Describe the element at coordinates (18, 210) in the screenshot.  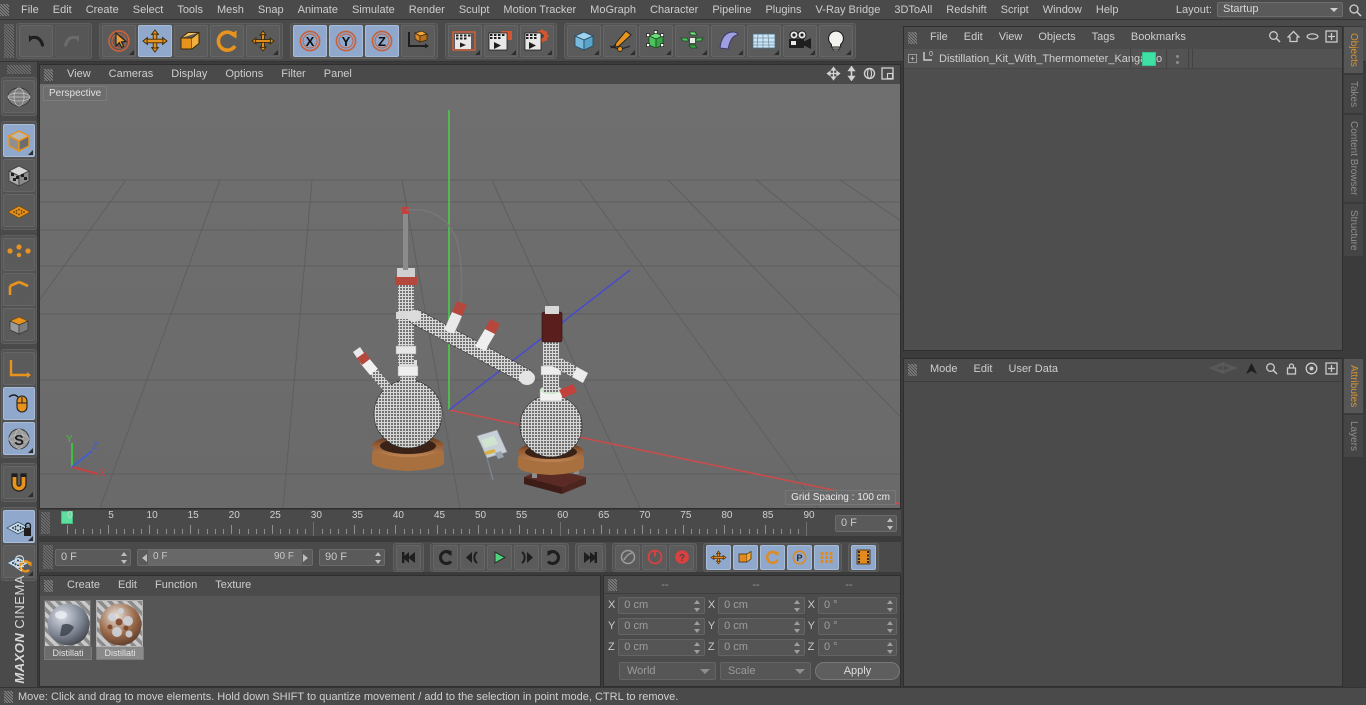
I see `workplane-mode-icon` at that location.